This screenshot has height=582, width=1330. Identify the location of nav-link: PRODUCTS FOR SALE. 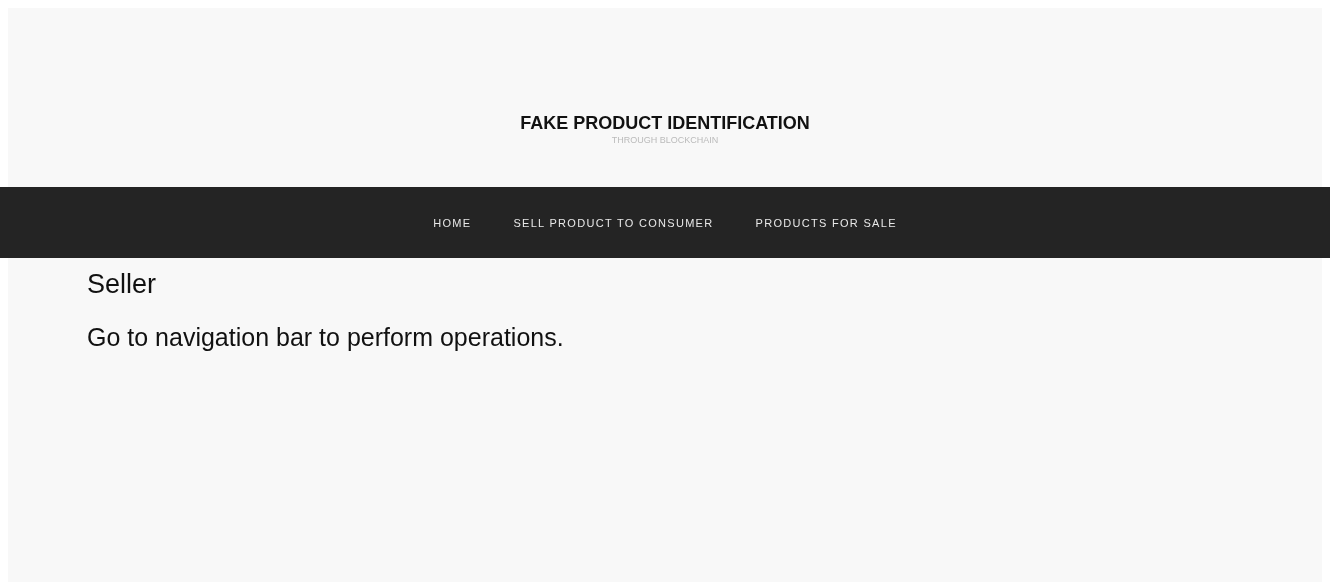
(826, 222).